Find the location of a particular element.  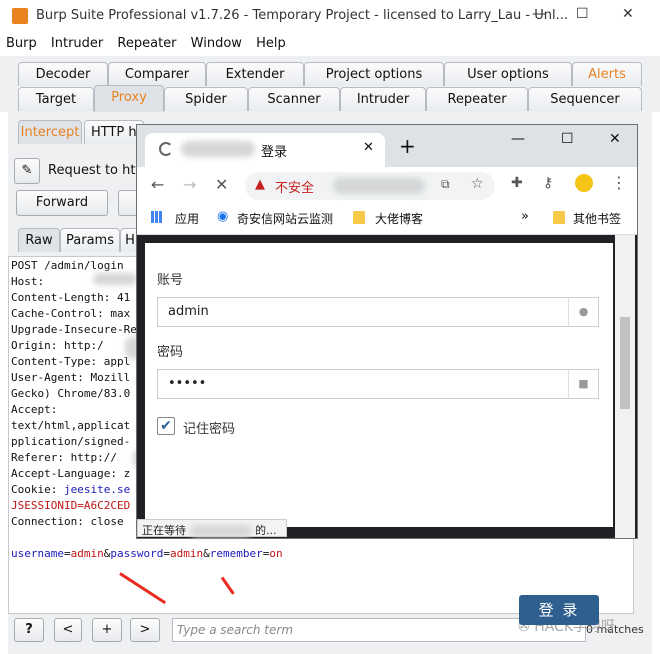

menu-window: Window is located at coordinates (216, 41).